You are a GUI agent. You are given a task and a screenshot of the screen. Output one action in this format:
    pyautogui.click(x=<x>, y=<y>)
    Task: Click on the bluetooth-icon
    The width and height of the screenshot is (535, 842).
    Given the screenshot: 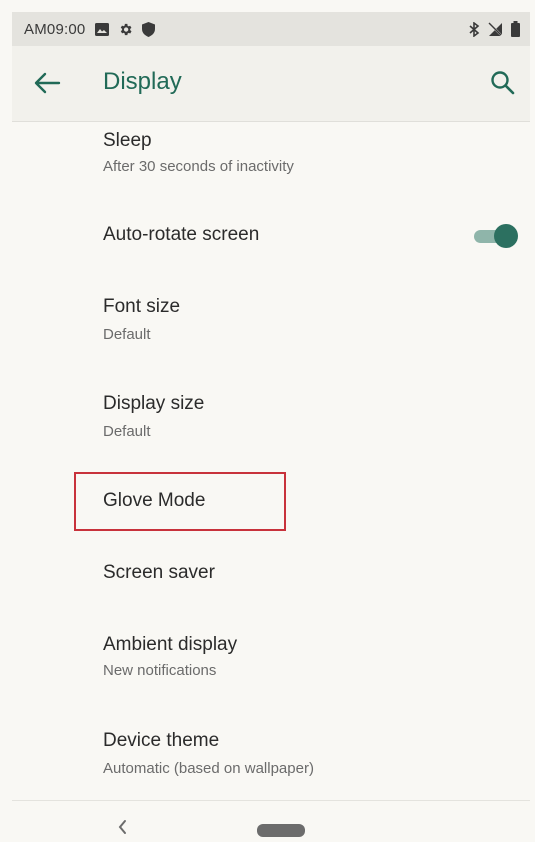 What is the action you would take?
    pyautogui.click(x=474, y=29)
    